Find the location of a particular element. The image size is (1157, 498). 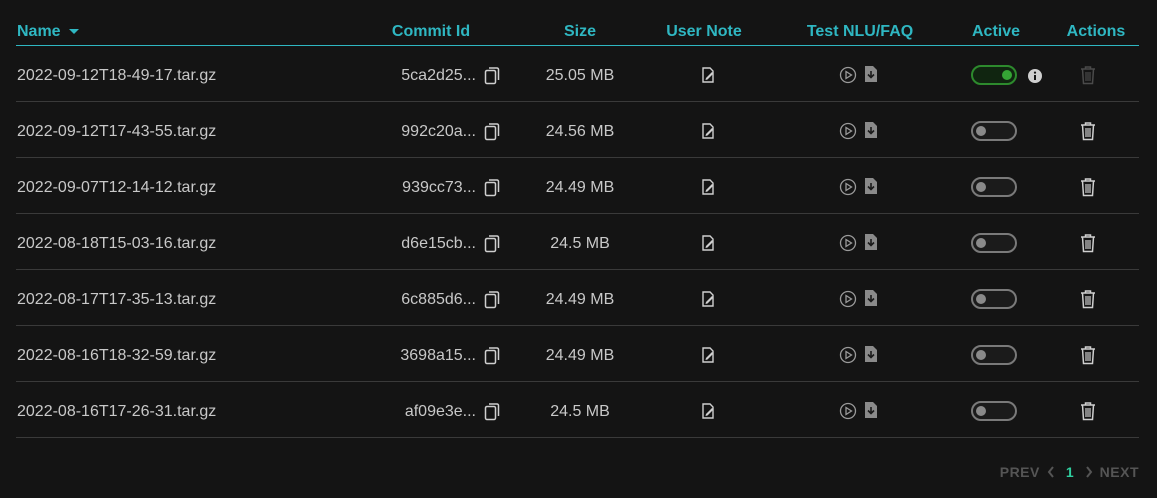

page-number: 1 is located at coordinates (1070, 472).